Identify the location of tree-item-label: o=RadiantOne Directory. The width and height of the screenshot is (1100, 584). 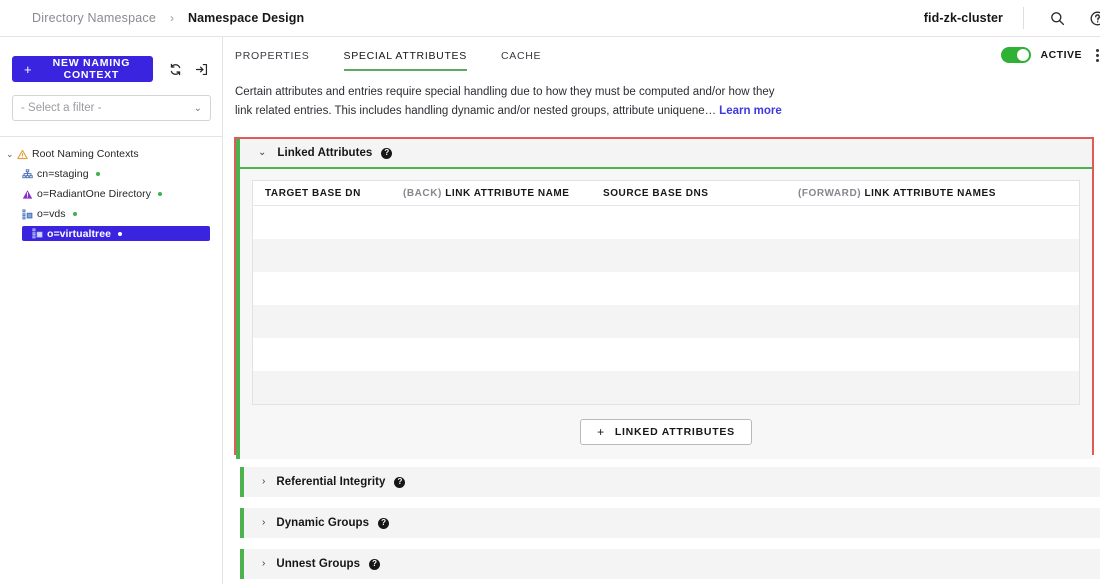
(94, 194).